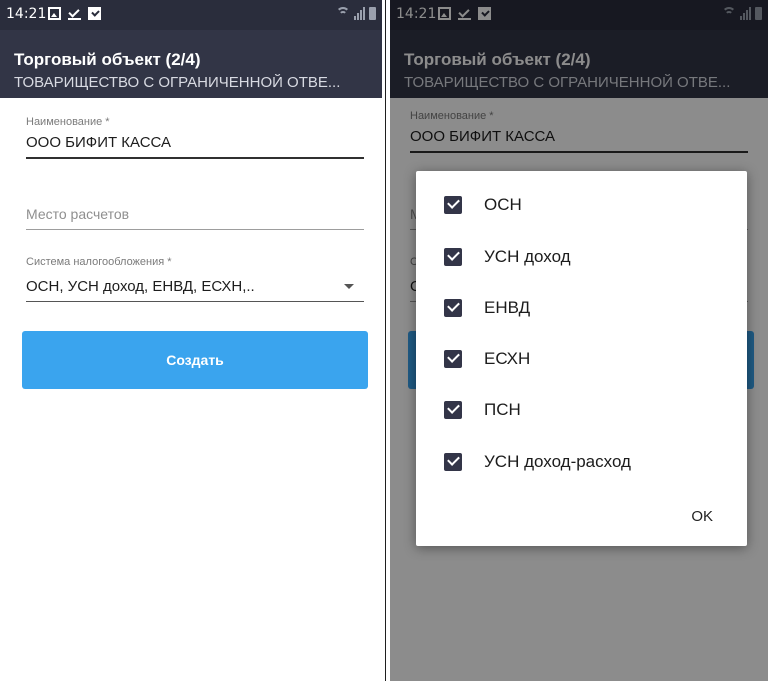 This screenshot has height=681, width=768. Describe the element at coordinates (483, 205) in the screenshot. I see `option-osn: ОСН` at that location.